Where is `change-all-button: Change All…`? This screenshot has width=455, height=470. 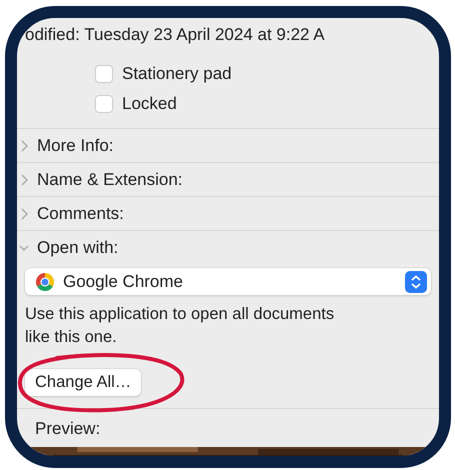
change-all-button: Change All… is located at coordinates (83, 382).